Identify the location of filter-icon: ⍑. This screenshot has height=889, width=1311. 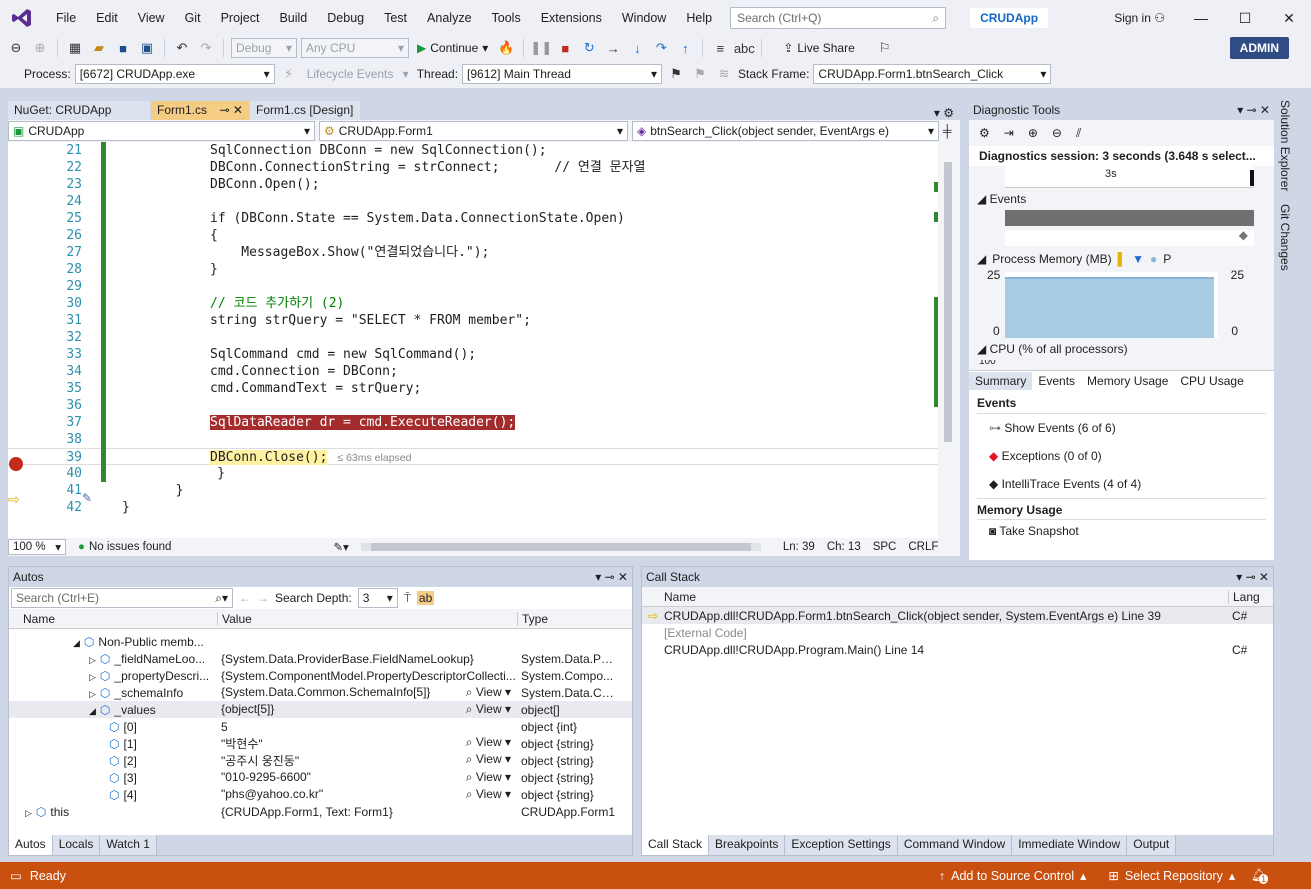
(407, 598).